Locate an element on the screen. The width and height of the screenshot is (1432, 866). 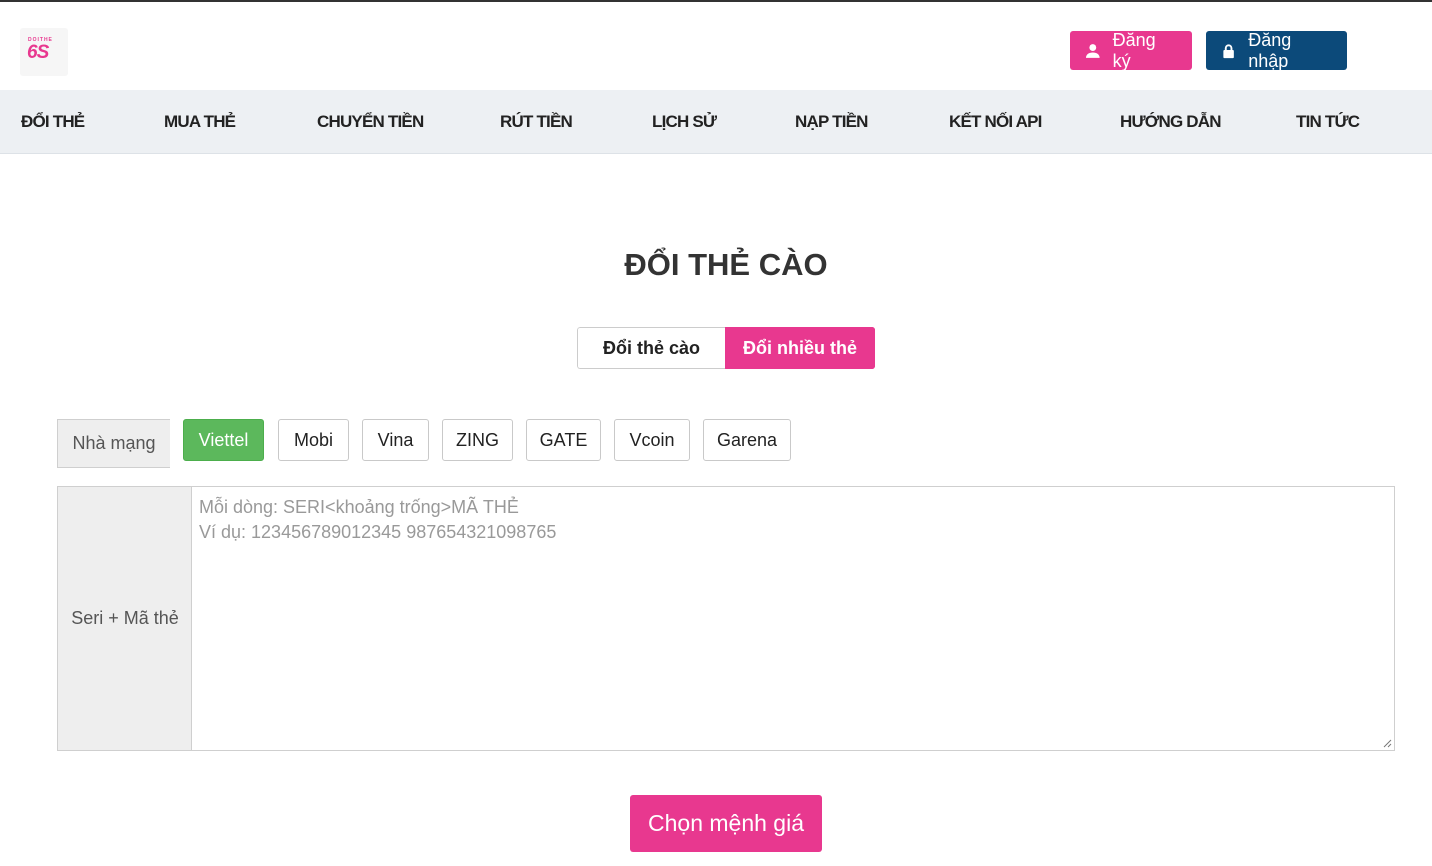
codes-placeholder-line-2: Ví dụ: 123456789012345 987654321098765 is located at coordinates (378, 532).